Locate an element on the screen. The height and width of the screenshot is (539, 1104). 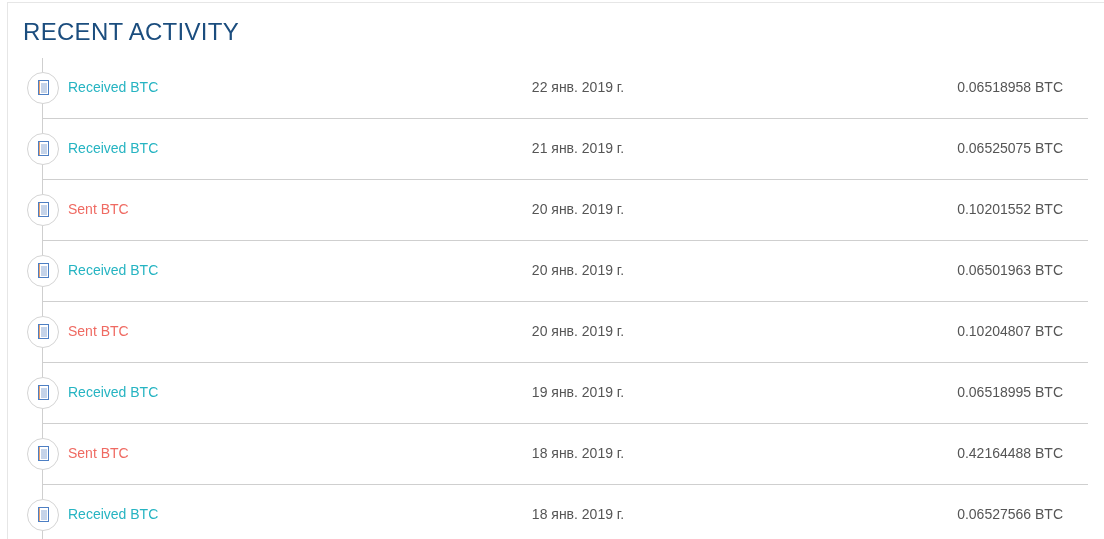
transaction-amount: 0.06518958 BTC is located at coordinates (1010, 87).